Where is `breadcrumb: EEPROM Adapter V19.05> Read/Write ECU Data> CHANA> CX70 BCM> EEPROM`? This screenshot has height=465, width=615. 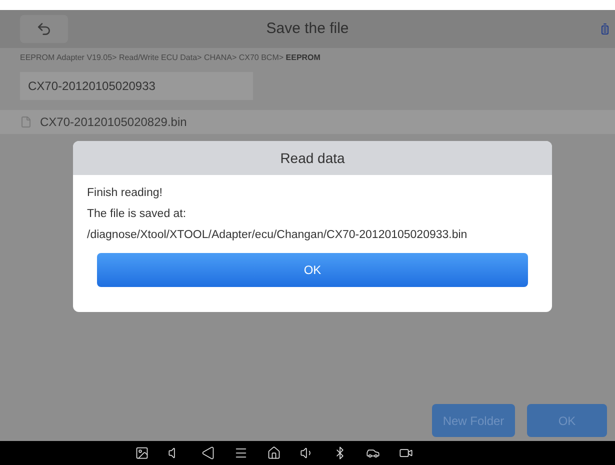
breadcrumb: EEPROM Adapter V19.05> Read/Write ECU Data> CHANA> CX70 BCM> EEPROM is located at coordinates (170, 58).